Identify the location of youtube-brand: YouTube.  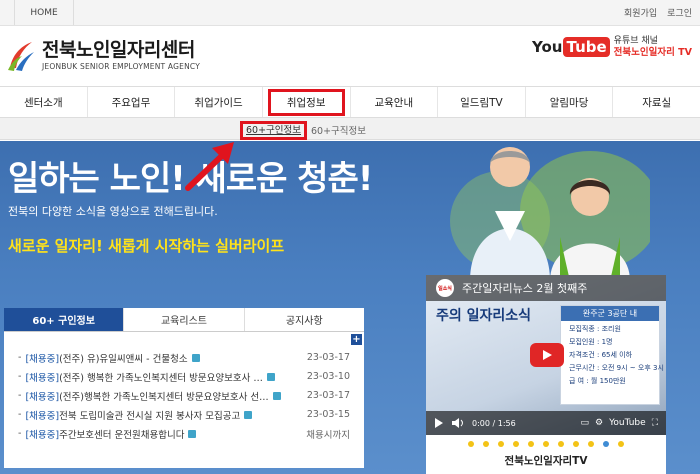
(627, 423).